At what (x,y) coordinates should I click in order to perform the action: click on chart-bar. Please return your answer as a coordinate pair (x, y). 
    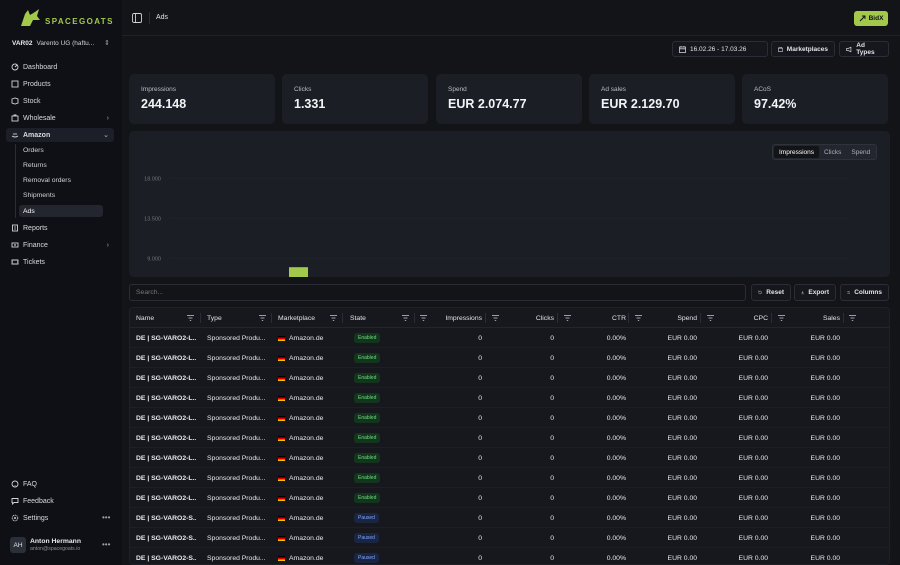
    Looking at the image, I should click on (298, 272).